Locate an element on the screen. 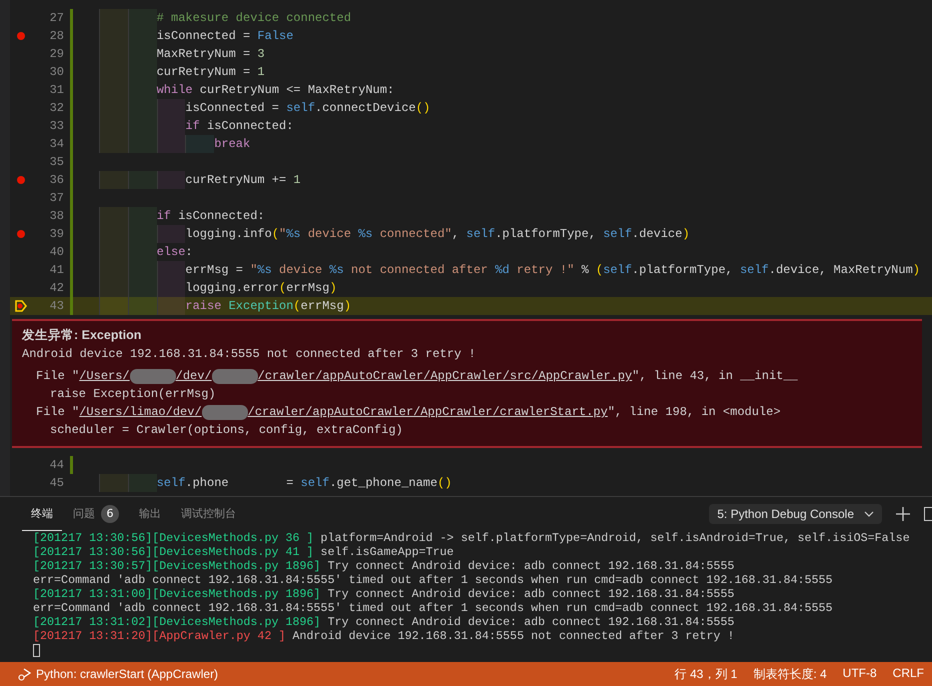  line-number: 45 is located at coordinates (56, 483).